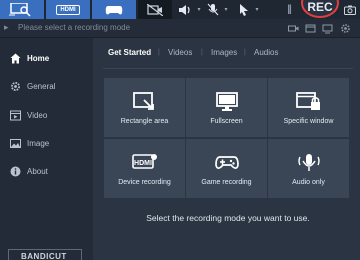  Describe the element at coordinates (15, 143) in the screenshot. I see `image-icon` at that location.